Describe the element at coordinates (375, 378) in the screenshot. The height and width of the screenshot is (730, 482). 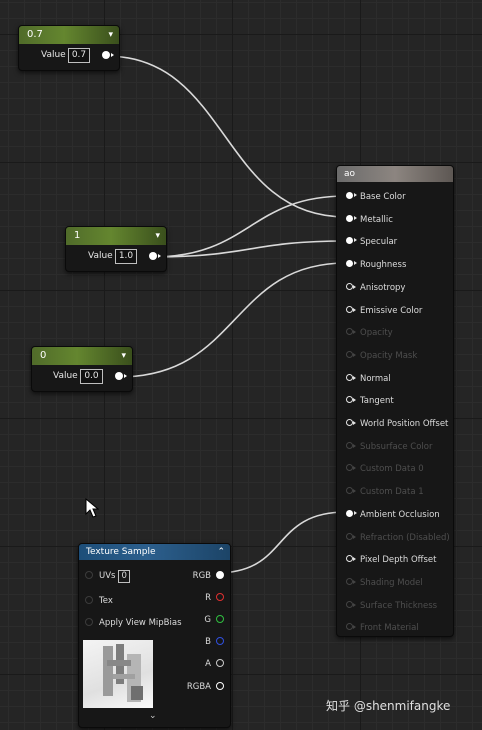
I see `input-label: Normal` at that location.